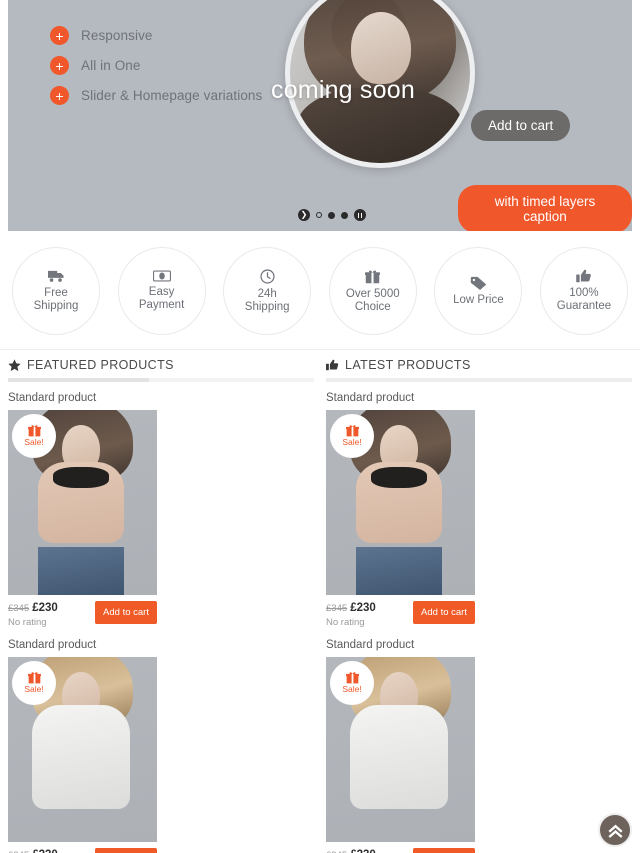 The image size is (640, 853). What do you see at coordinates (267, 293) in the screenshot?
I see `feature-label-line1: 24h` at bounding box center [267, 293].